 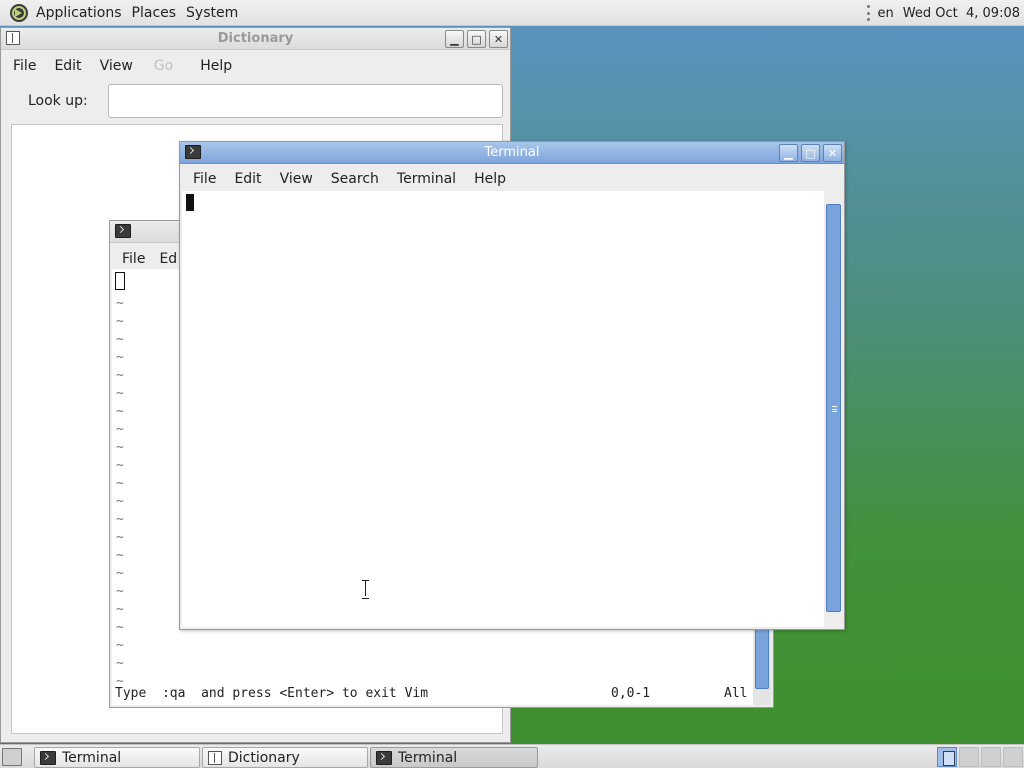 I want to click on bottom-panel: Terminal Dictionary Terminal, so click(x=512, y=756).